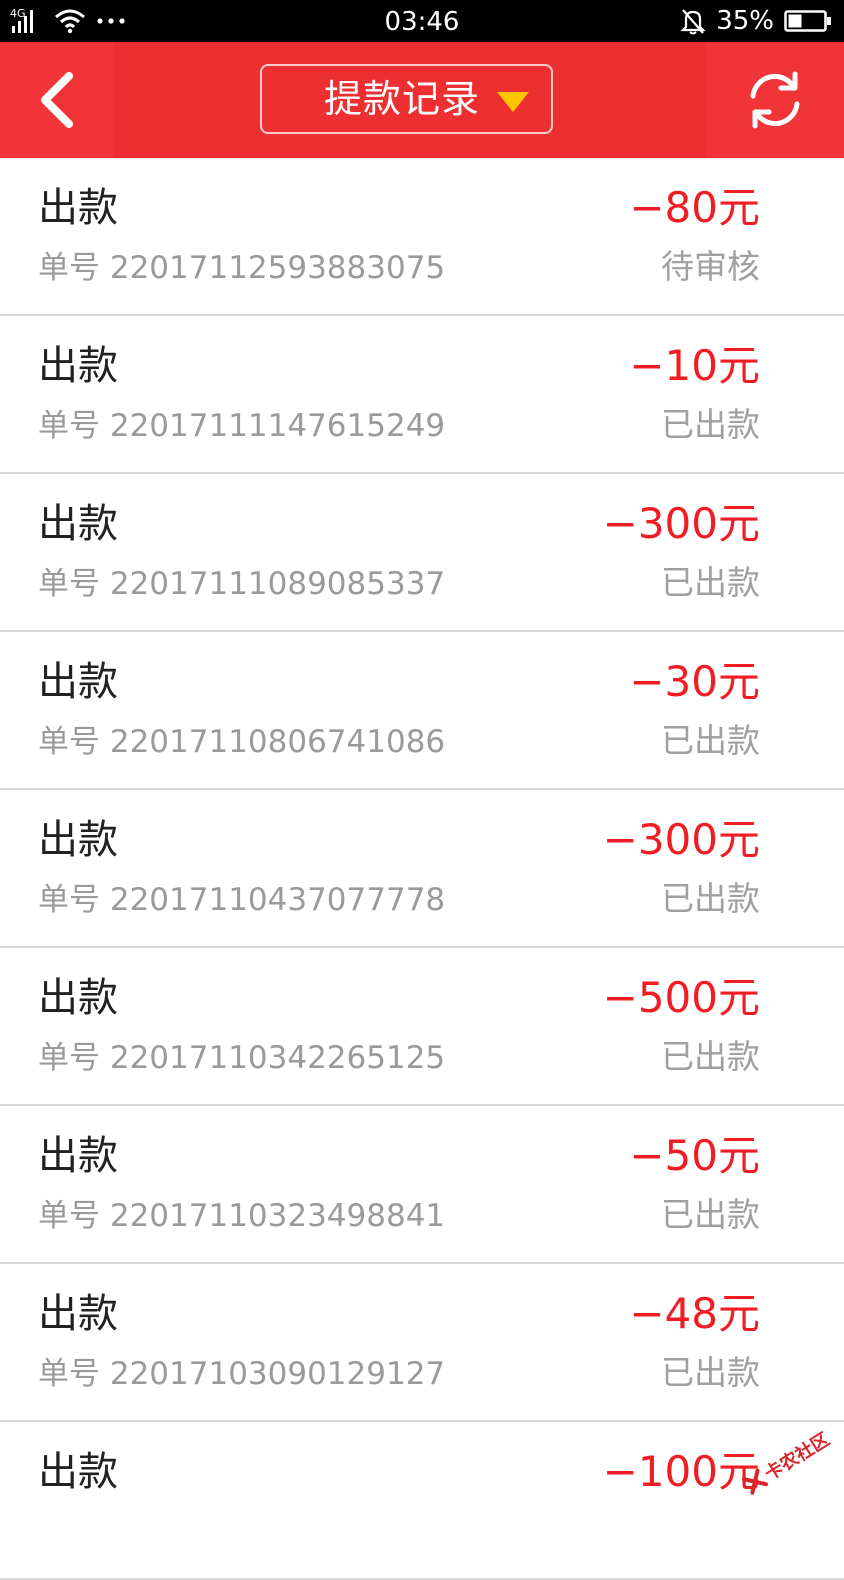 The height and width of the screenshot is (1580, 844). Describe the element at coordinates (693, 22) in the screenshot. I see `bell-muted-icon` at that location.